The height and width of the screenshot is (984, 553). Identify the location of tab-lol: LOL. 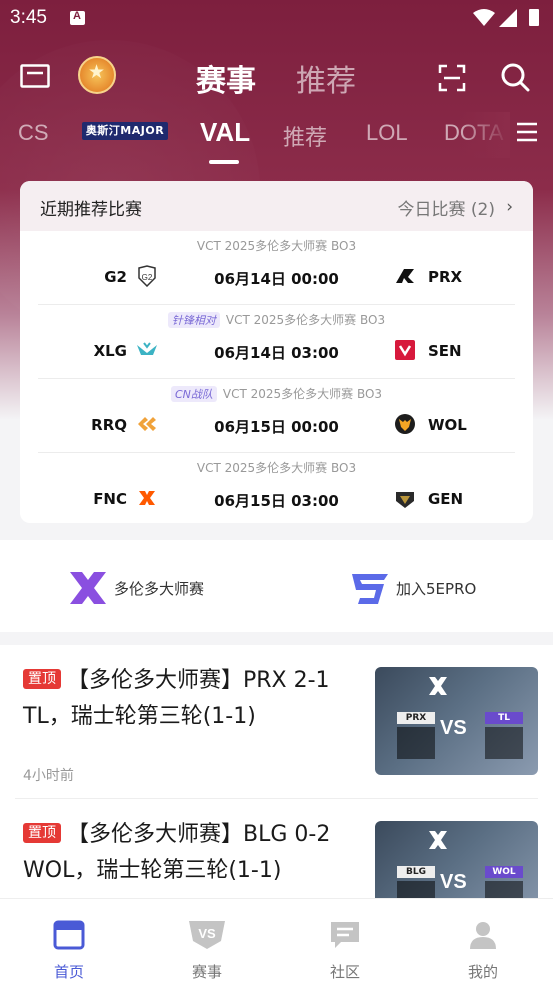
(387, 133).